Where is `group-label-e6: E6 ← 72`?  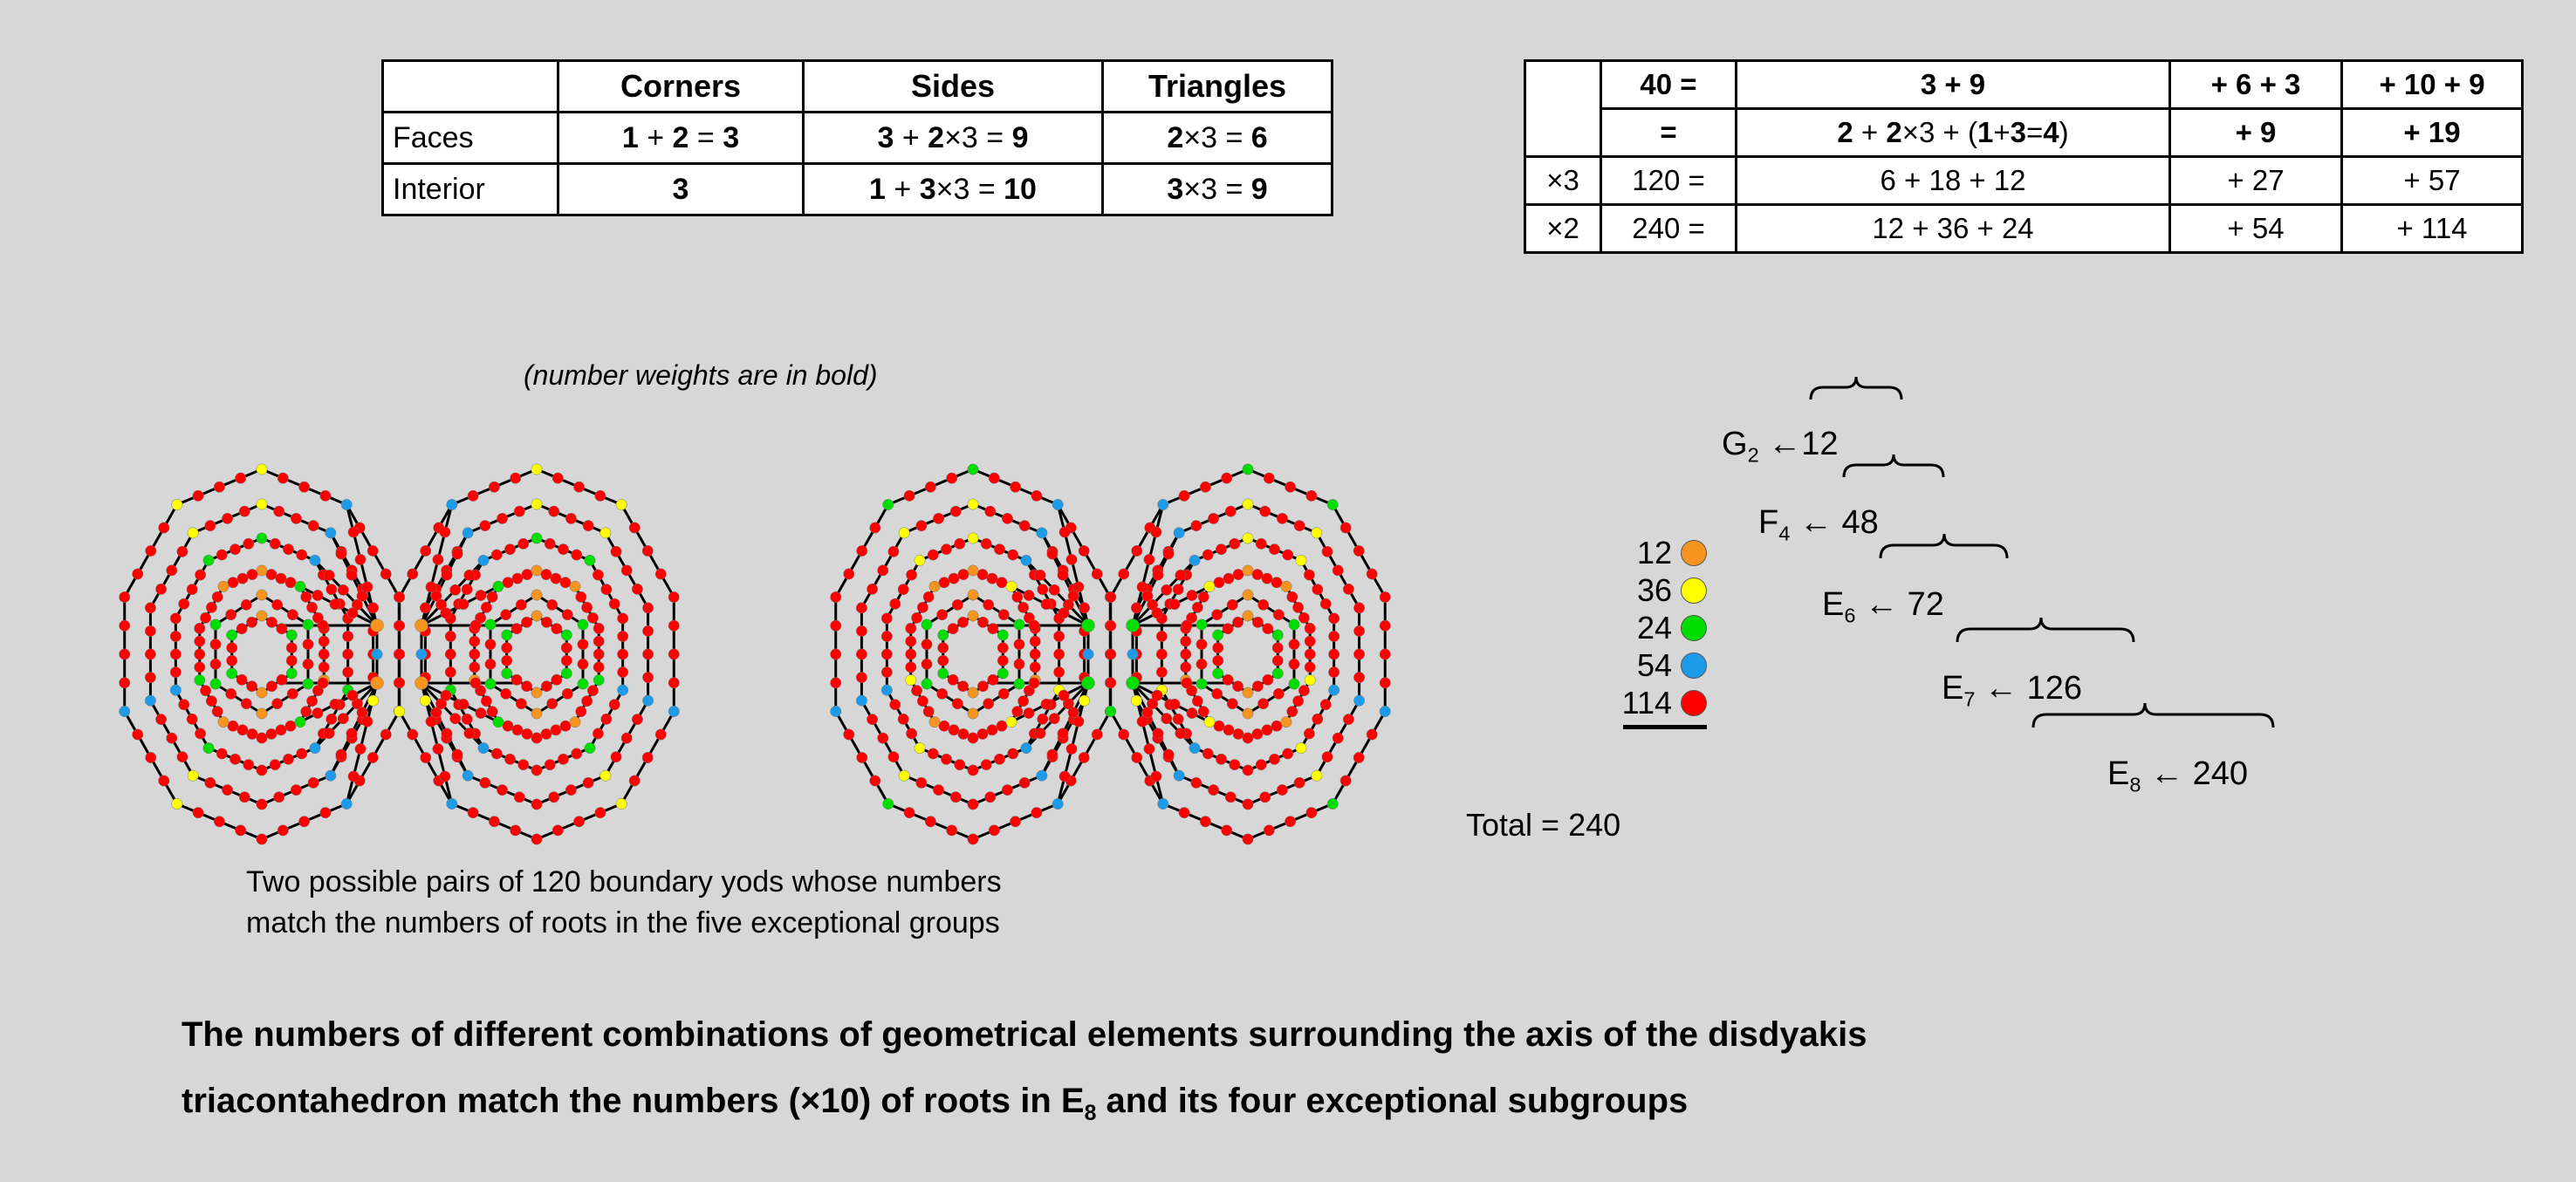 group-label-e6: E6 ← 72 is located at coordinates (1883, 607).